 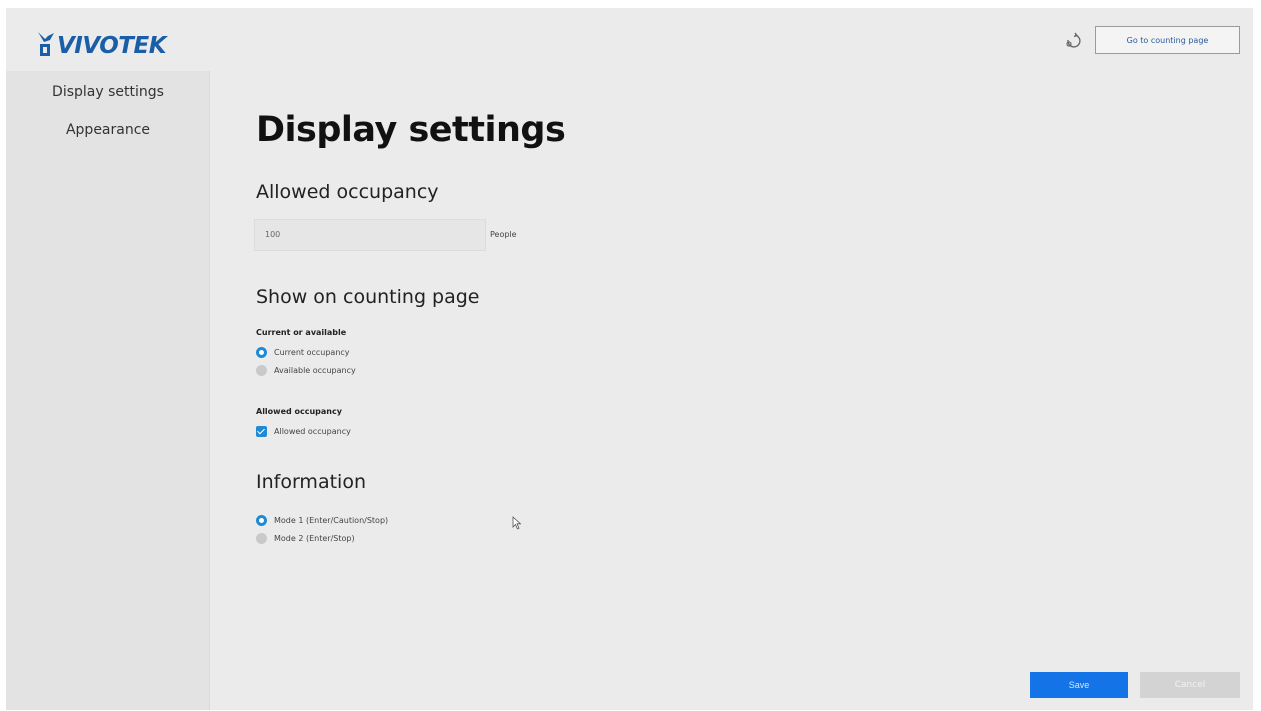 What do you see at coordinates (108, 130) in the screenshot?
I see `sidebar-item-appearance: Appearance` at bounding box center [108, 130].